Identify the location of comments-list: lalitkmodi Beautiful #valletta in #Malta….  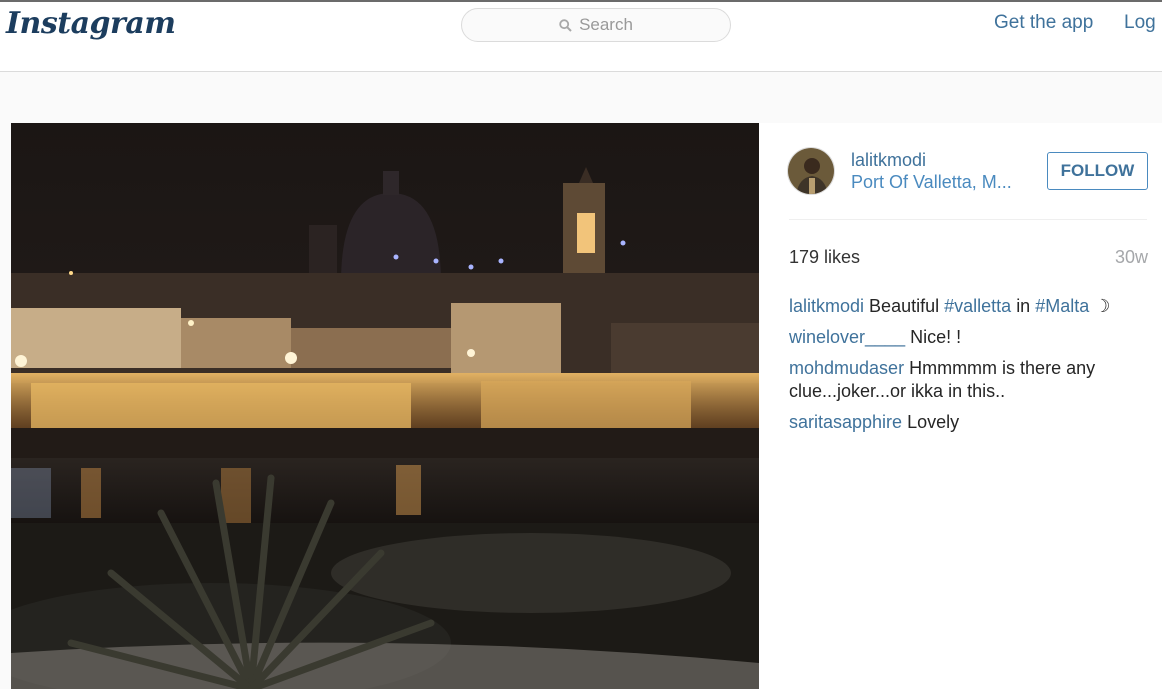
(961, 368).